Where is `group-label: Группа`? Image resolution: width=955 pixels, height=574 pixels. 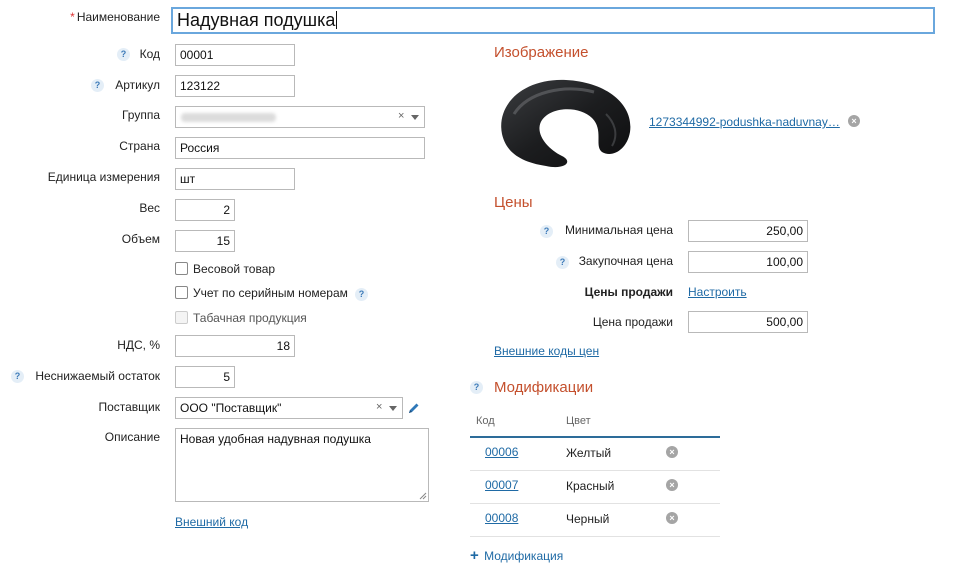 group-label: Группа is located at coordinates (140, 115).